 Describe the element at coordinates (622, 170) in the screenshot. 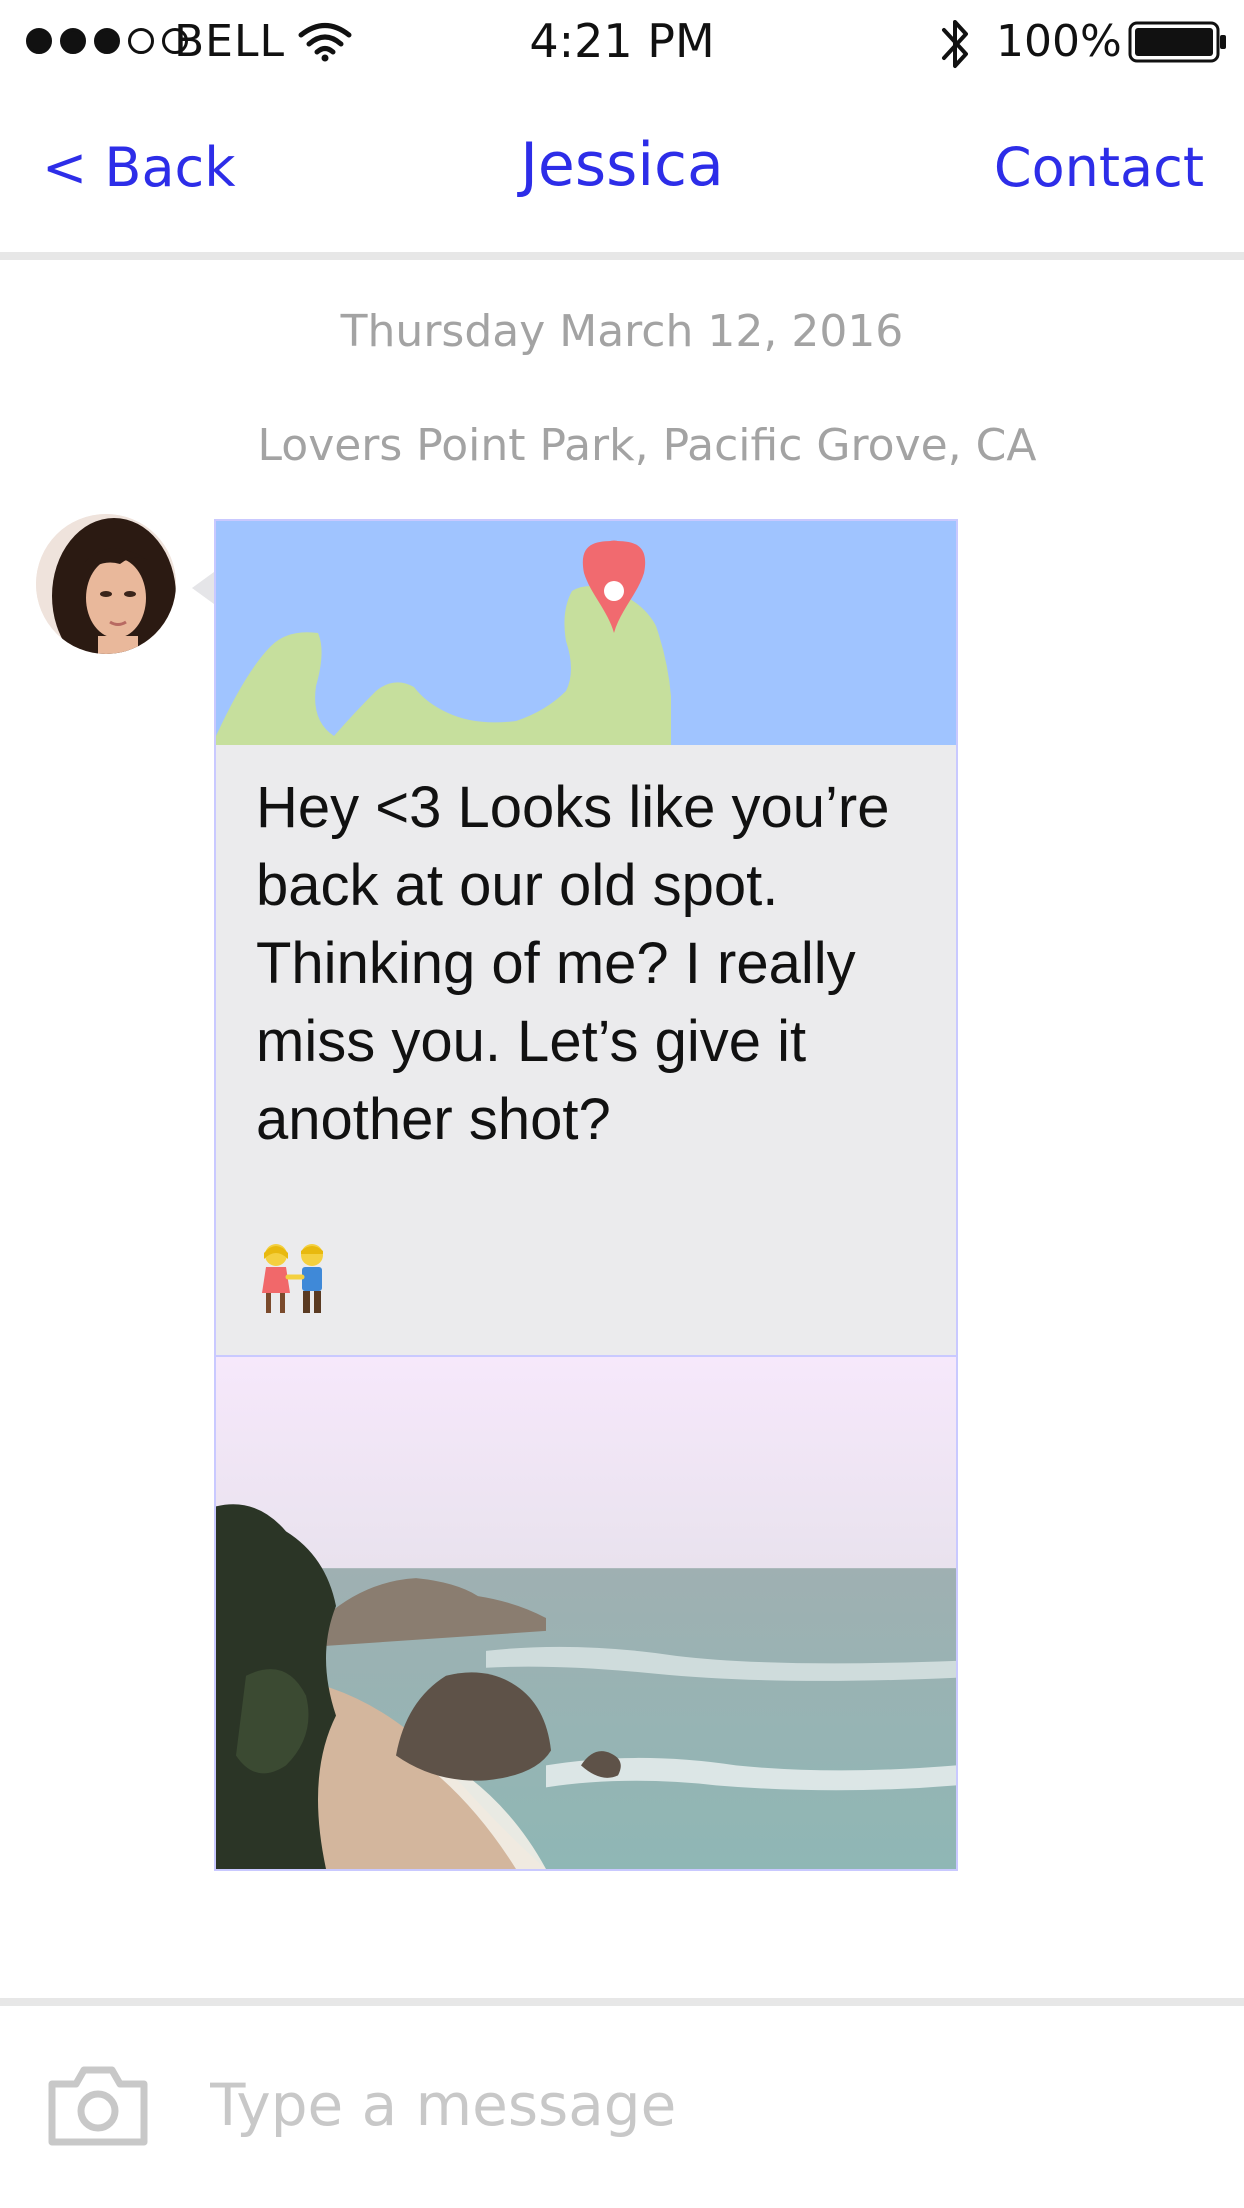

I see `navigation-bar: < Back Jessica Contact` at that location.